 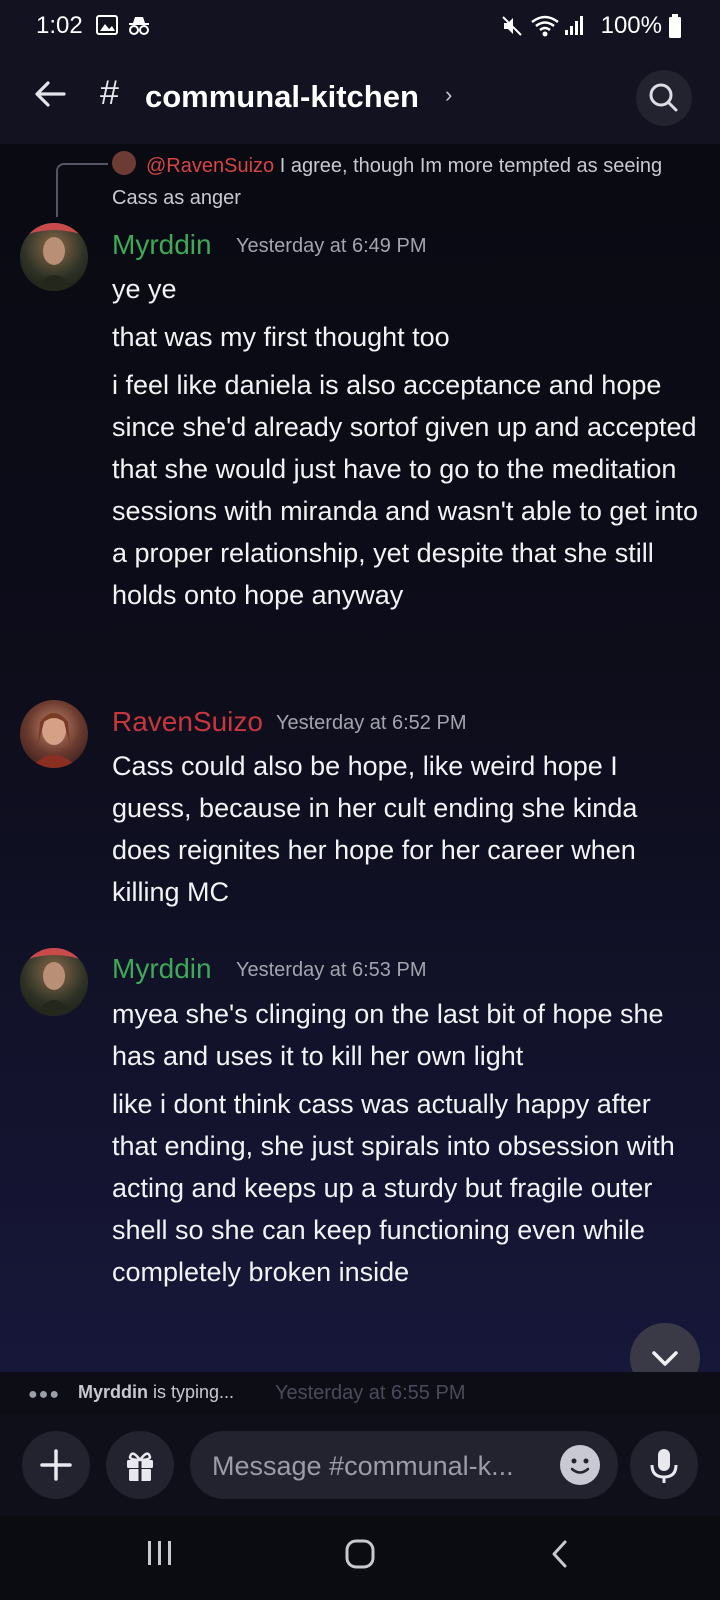 I want to click on incognito-icon, so click(x=139, y=28).